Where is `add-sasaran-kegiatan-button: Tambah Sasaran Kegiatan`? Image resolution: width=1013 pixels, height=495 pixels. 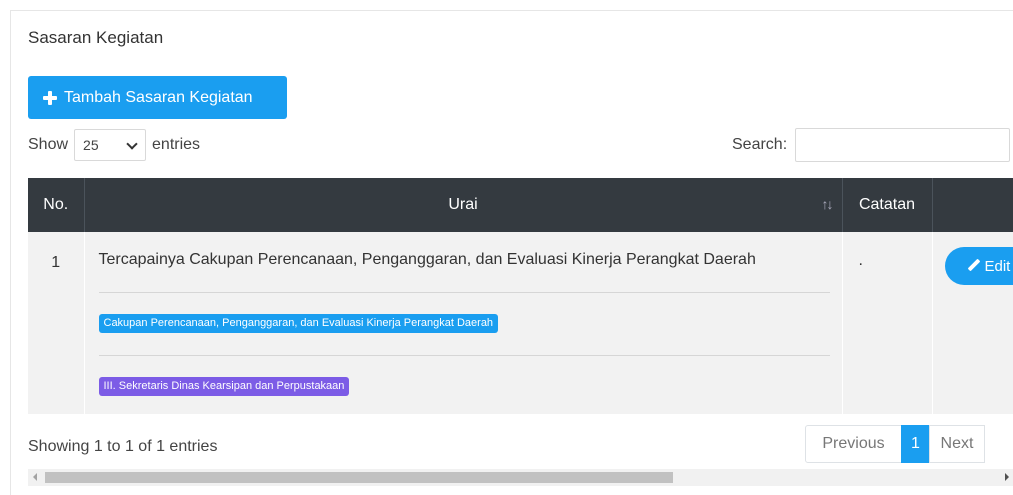 add-sasaran-kegiatan-button: Tambah Sasaran Kegiatan is located at coordinates (157, 97).